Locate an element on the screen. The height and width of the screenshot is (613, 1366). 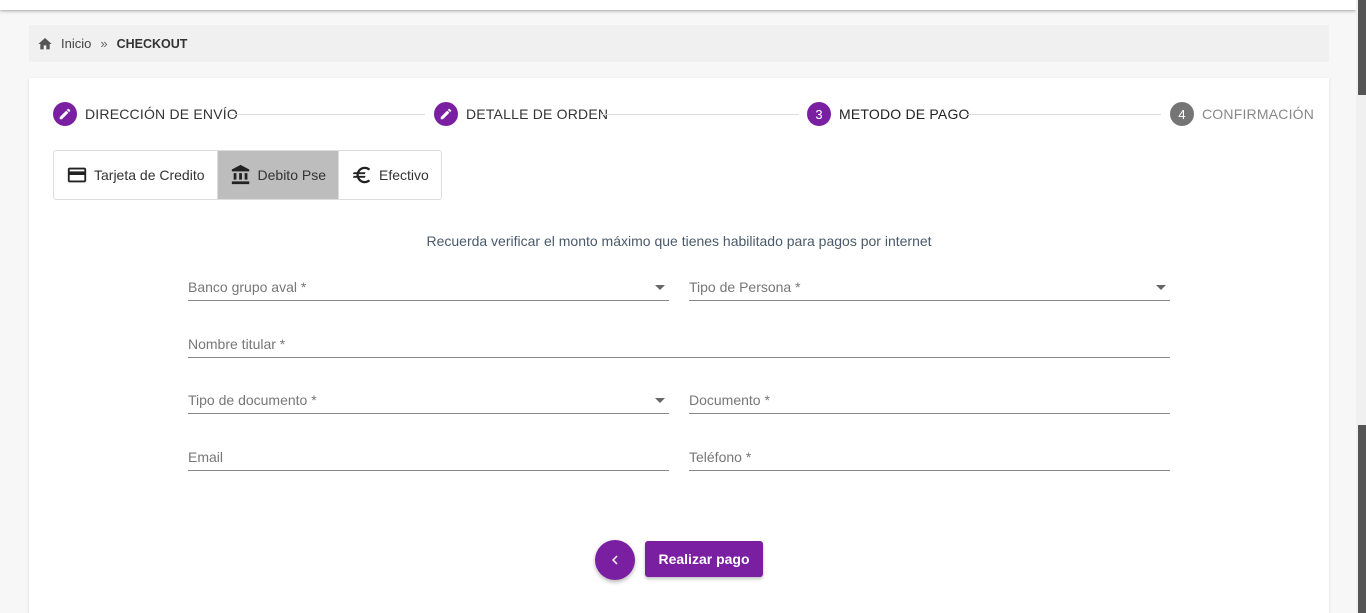
step-label: CONFIRMACIÓN is located at coordinates (1258, 114).